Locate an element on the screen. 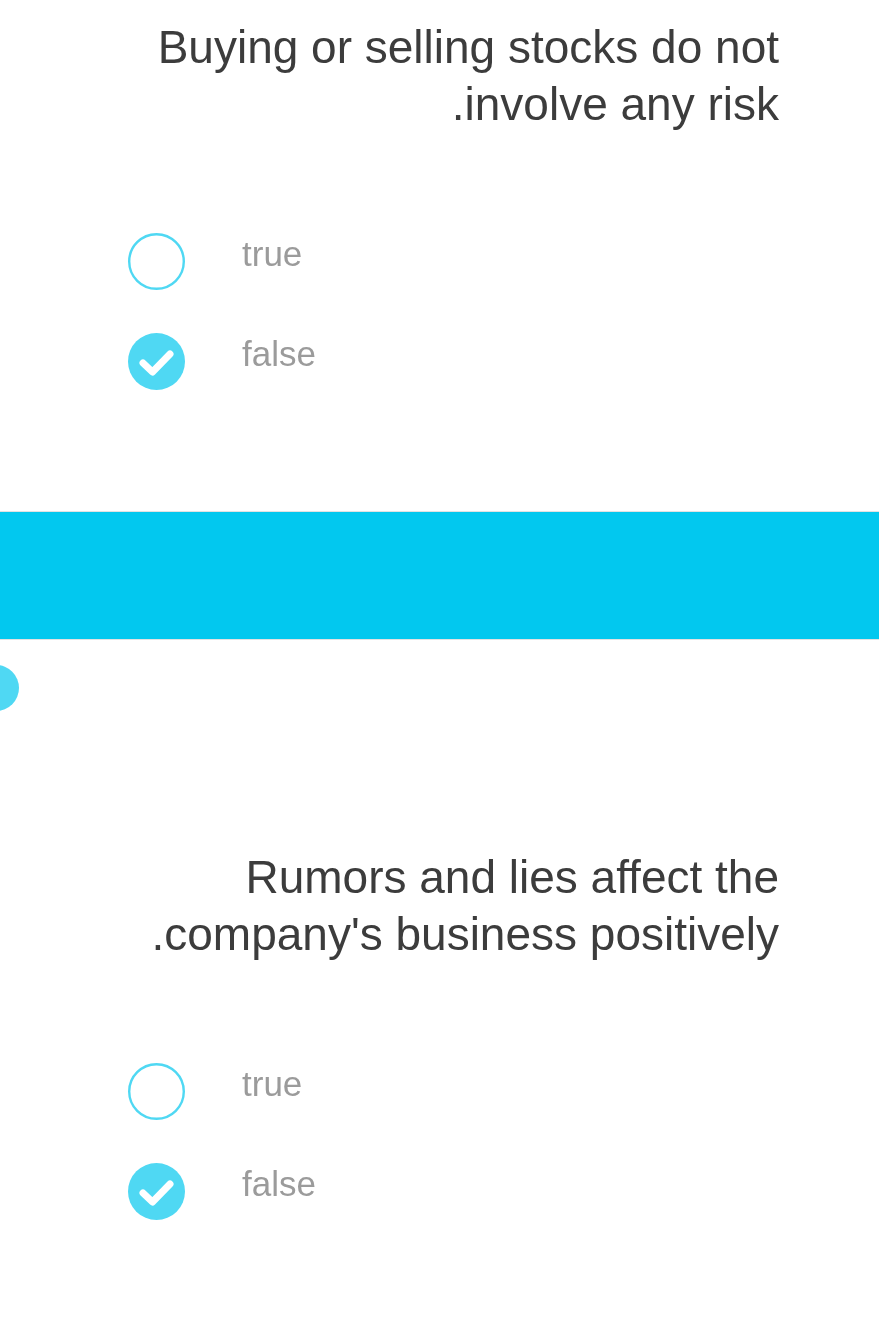 The height and width of the screenshot is (1338, 879). question-text: Rumors and lies affect the .company's business positively is located at coordinates (465, 905).